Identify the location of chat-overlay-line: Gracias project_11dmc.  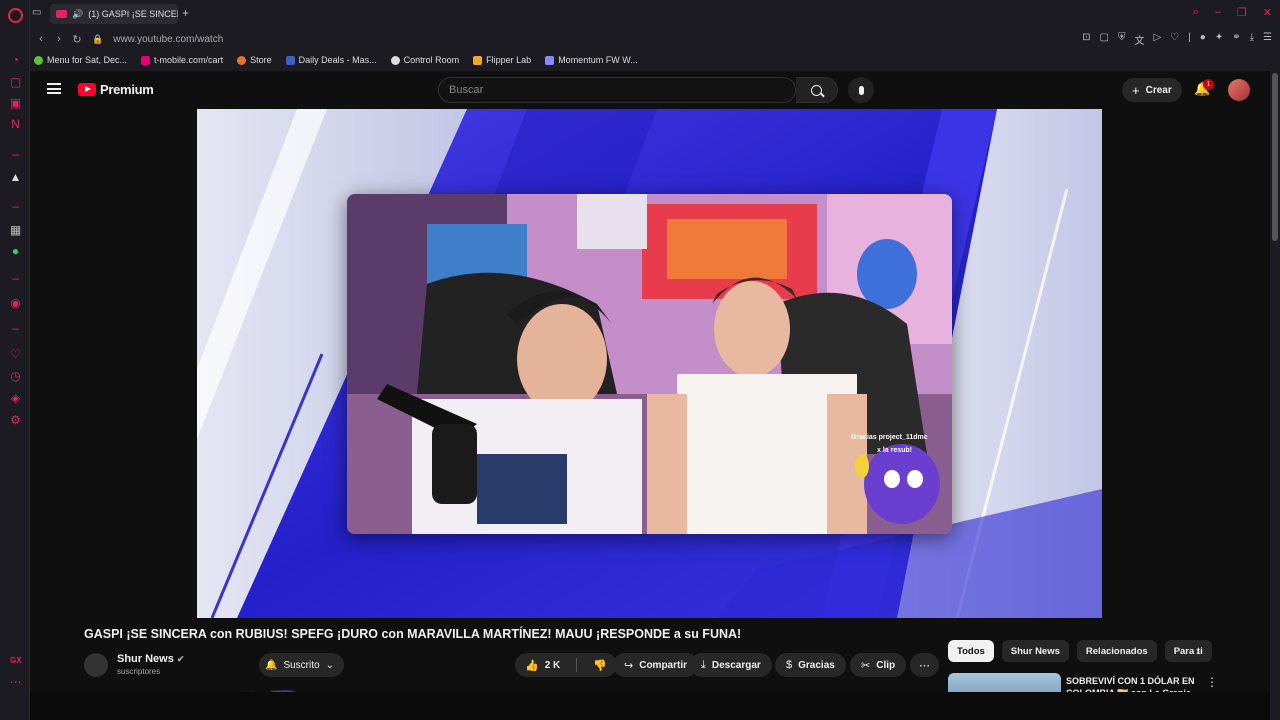
(889, 437).